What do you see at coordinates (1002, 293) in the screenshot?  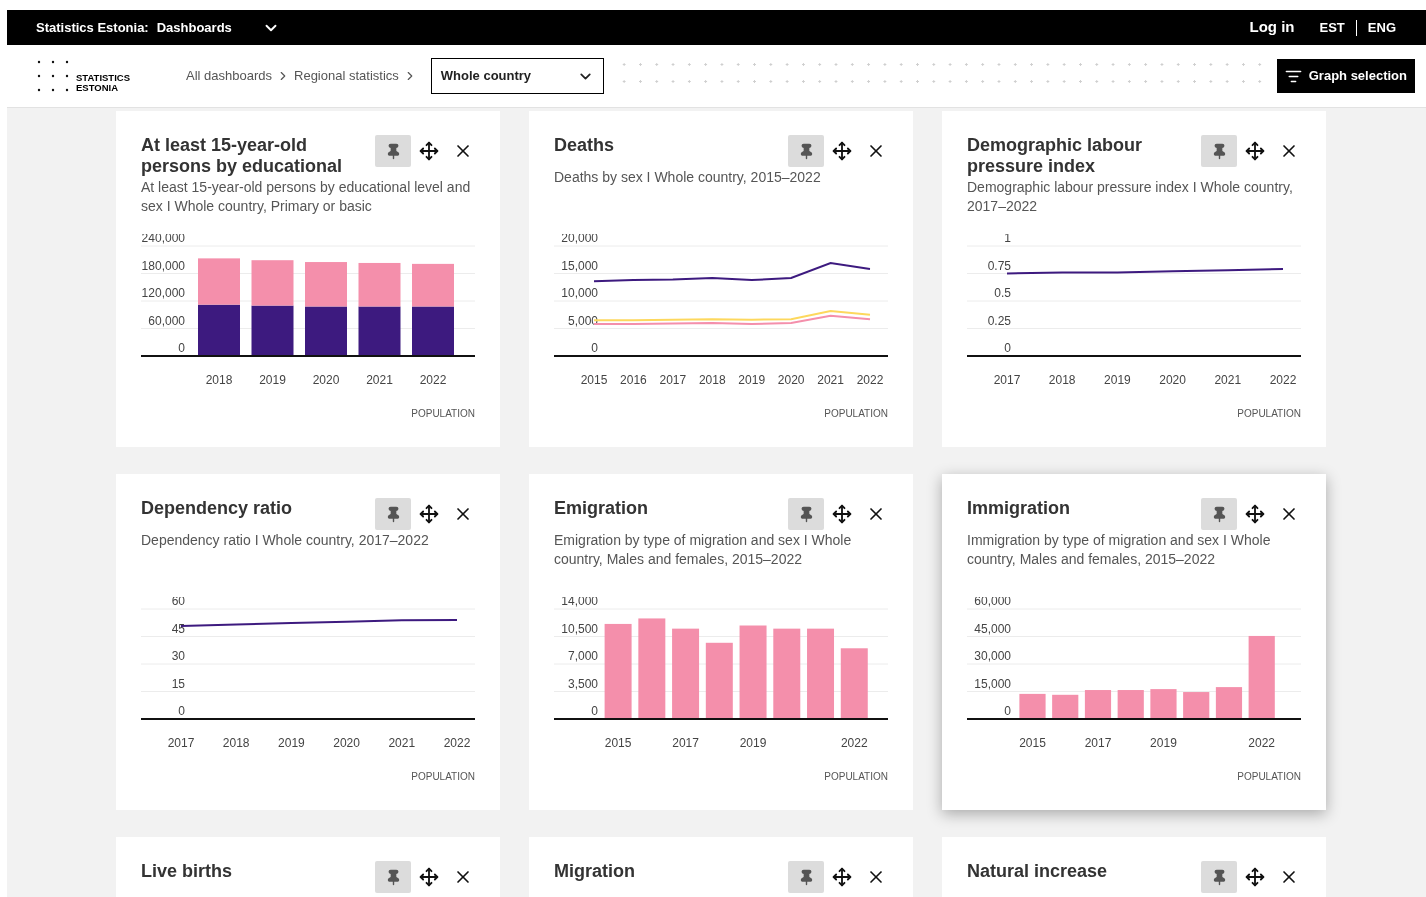 I see `y-axis-label: 0.5` at bounding box center [1002, 293].